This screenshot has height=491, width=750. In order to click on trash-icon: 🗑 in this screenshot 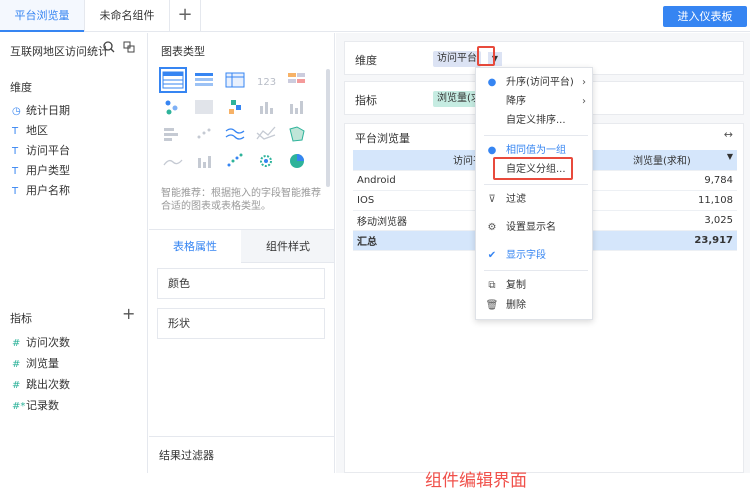, I will do `click(492, 305)`.